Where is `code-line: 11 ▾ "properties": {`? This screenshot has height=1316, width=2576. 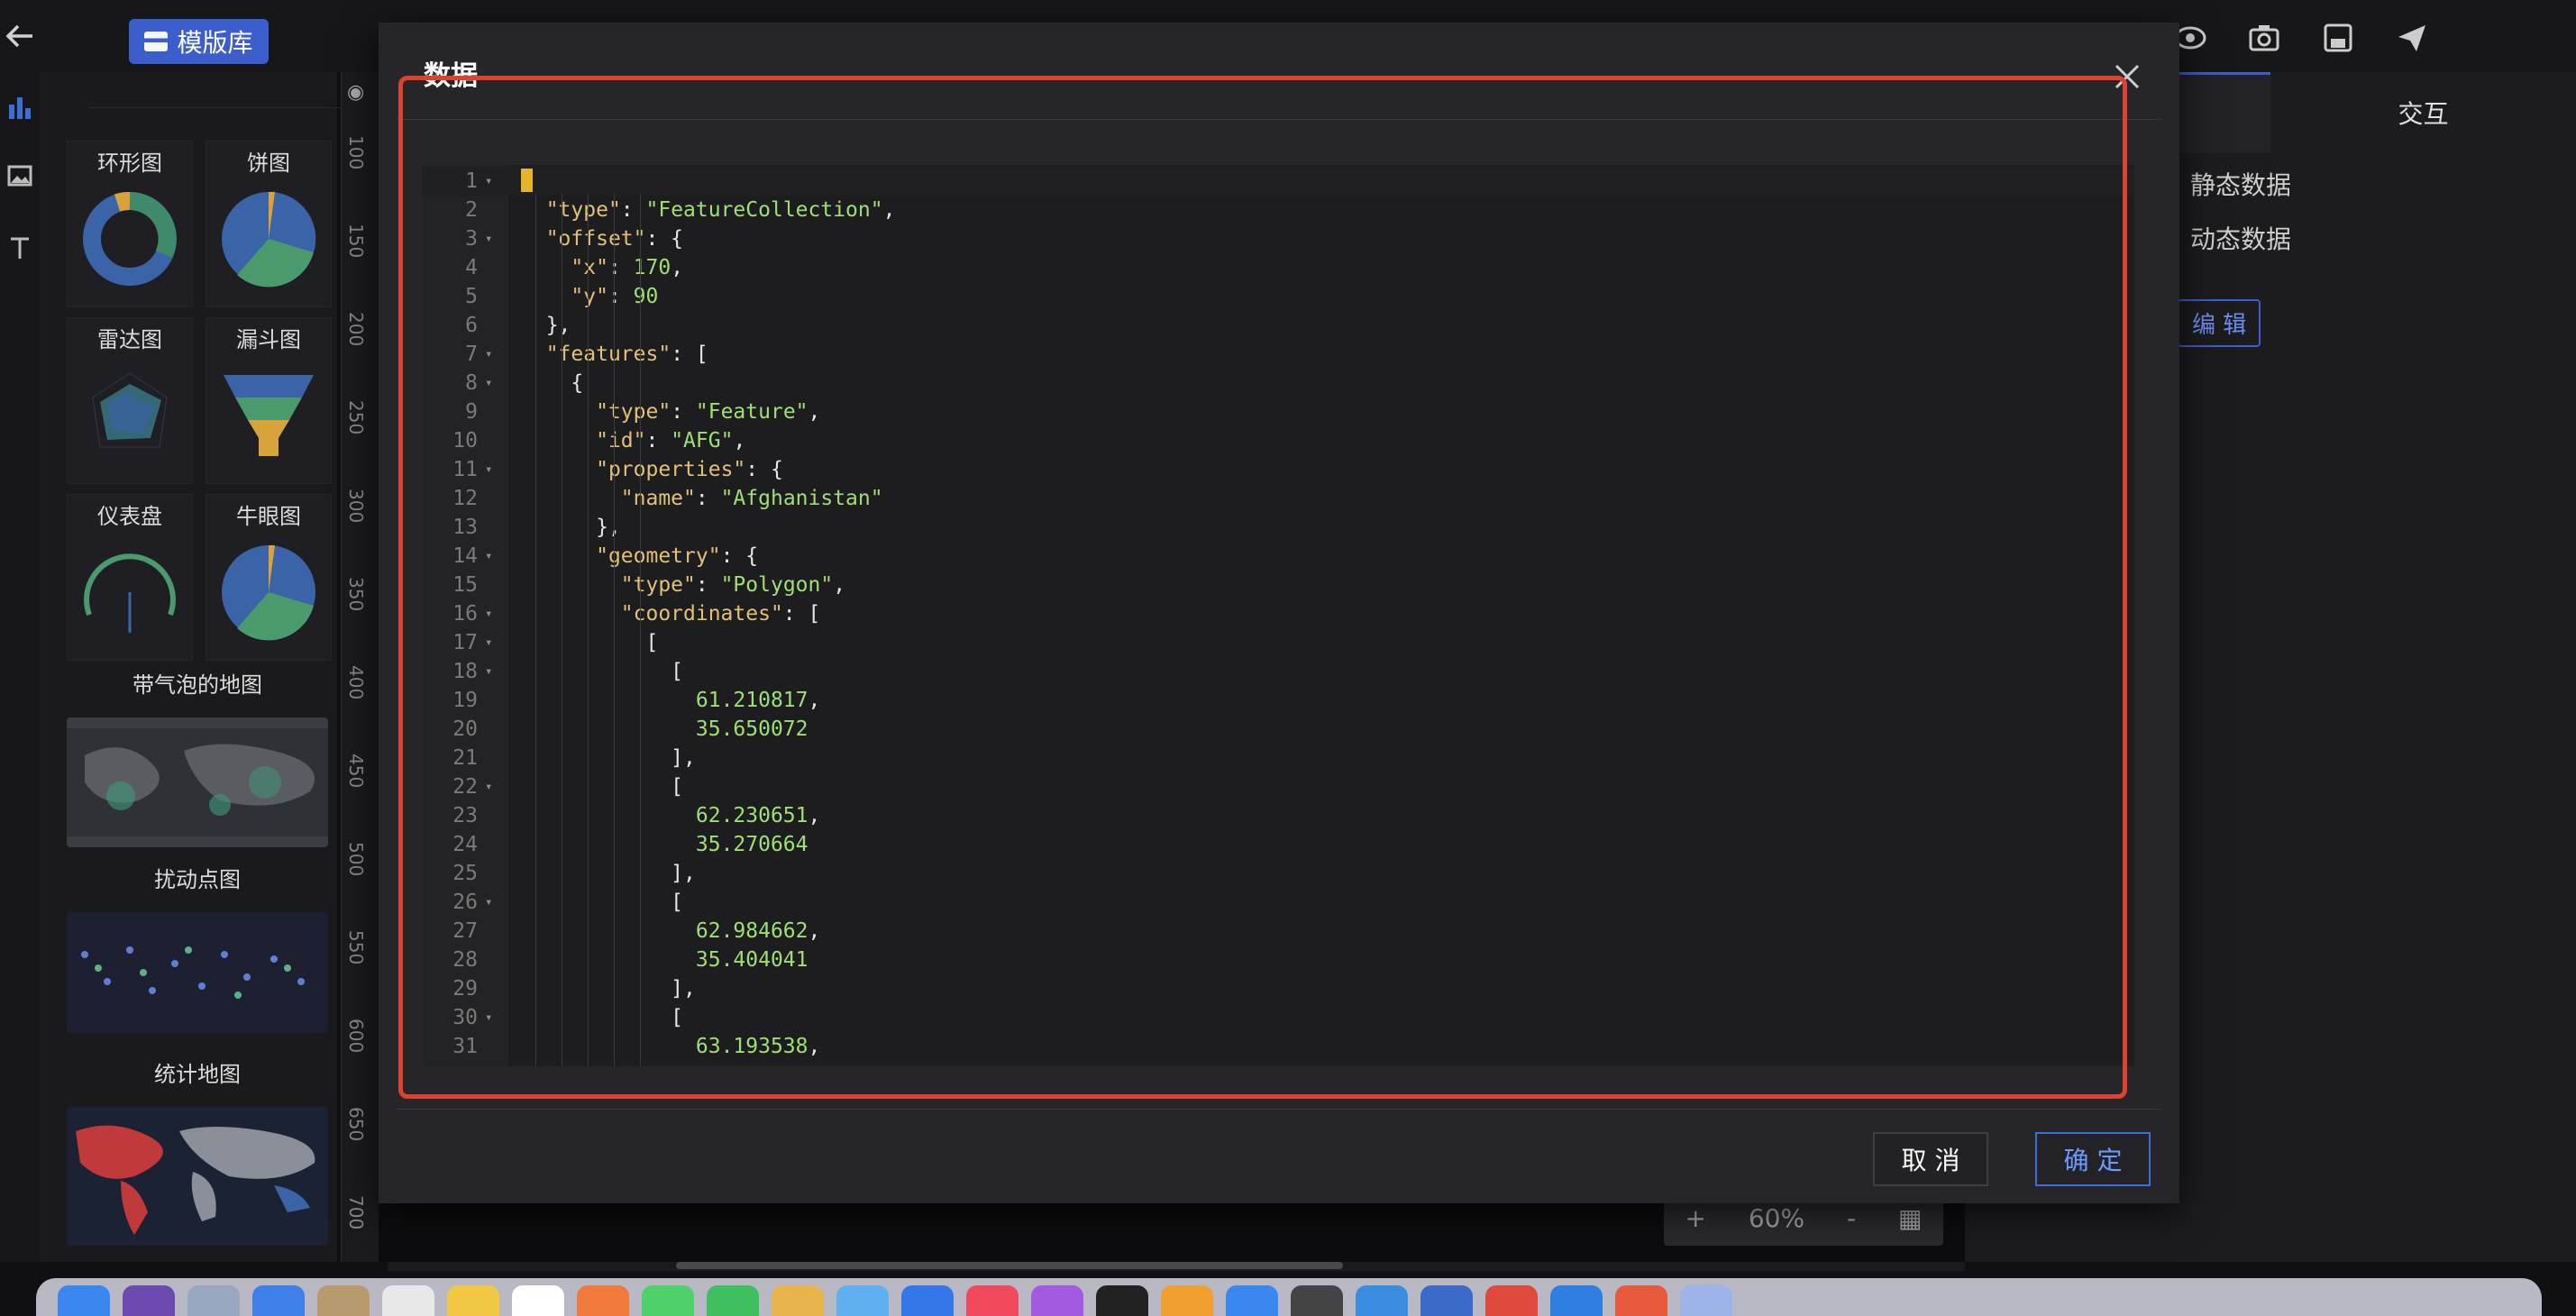
code-line: 11 ▾ "properties": { is located at coordinates (1278, 469).